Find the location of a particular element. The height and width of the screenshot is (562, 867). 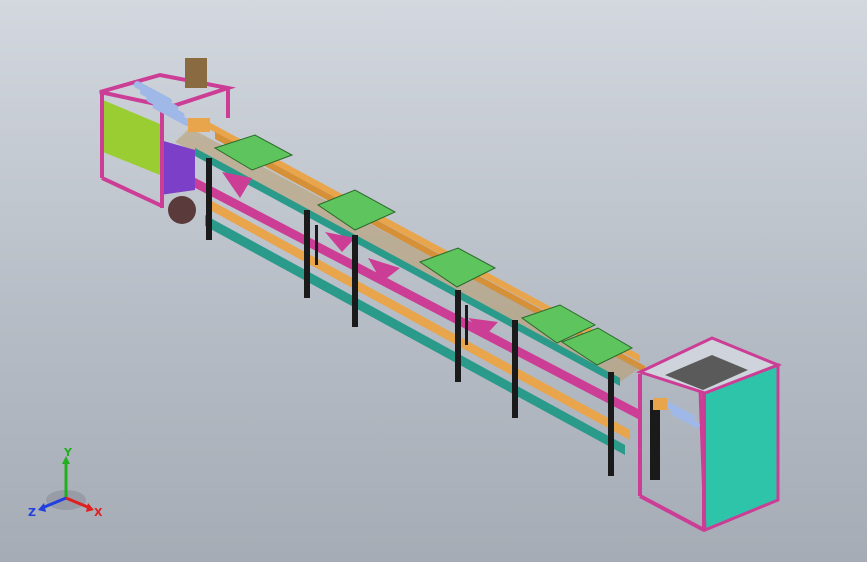

left-green-panel is located at coordinates (131, 137).